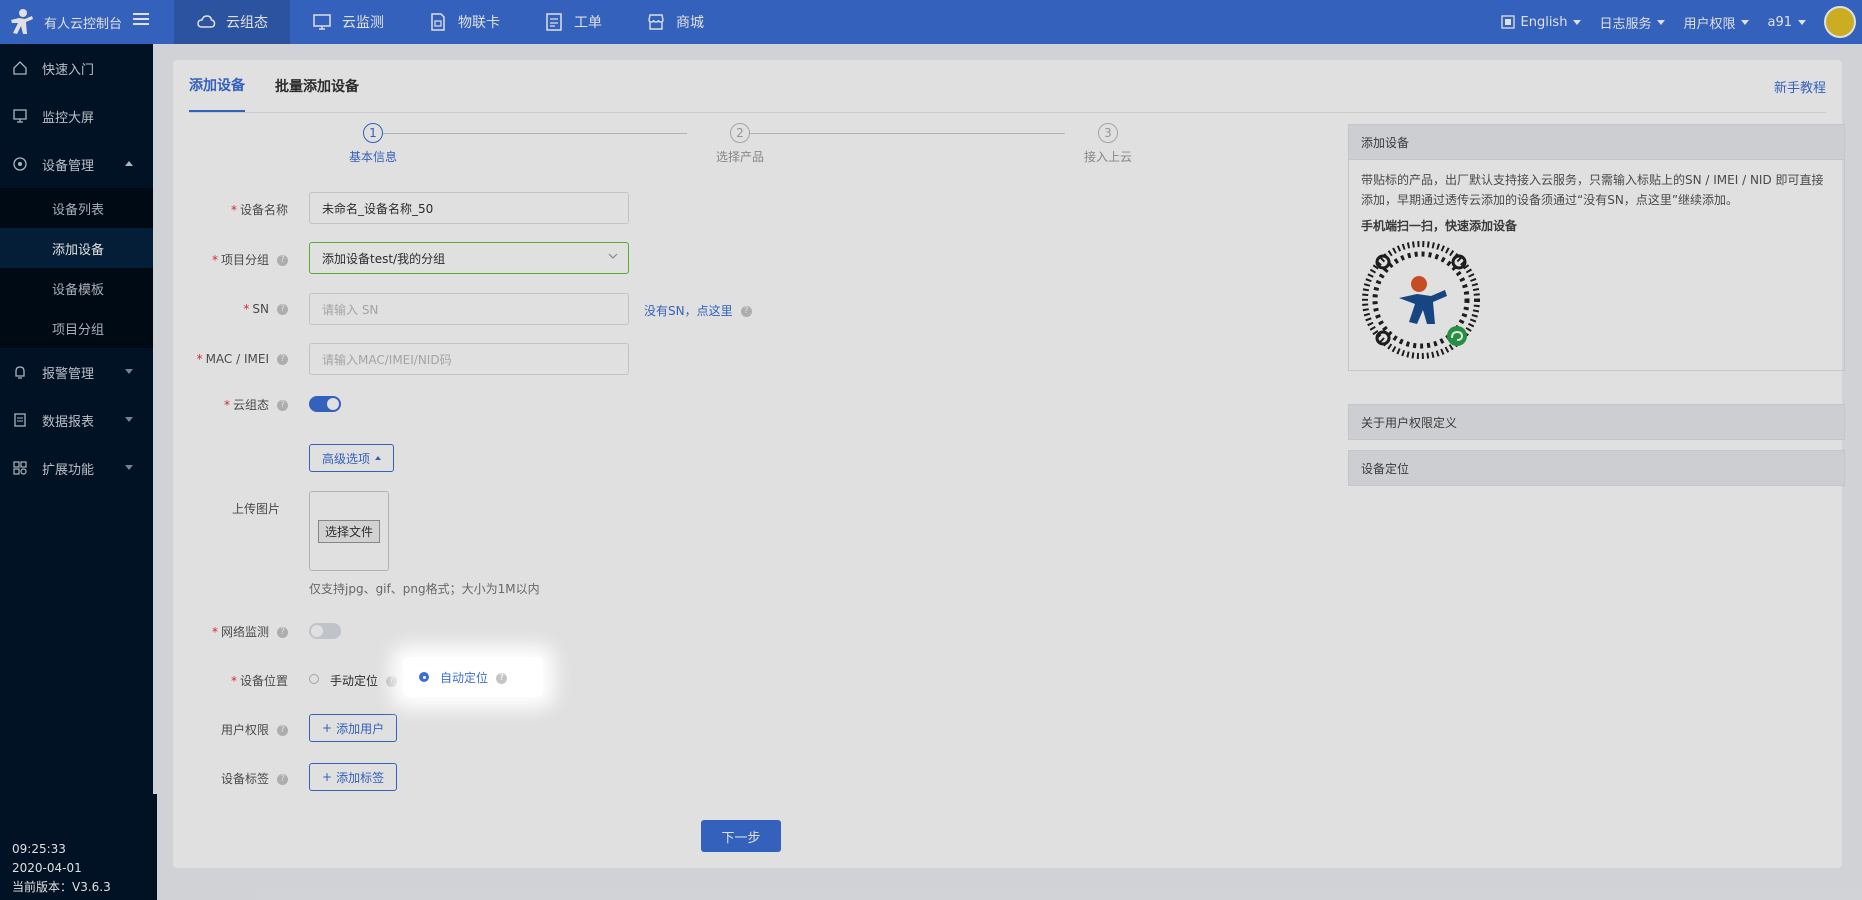  I want to click on add-tag-button: + 添加标签, so click(353, 777).